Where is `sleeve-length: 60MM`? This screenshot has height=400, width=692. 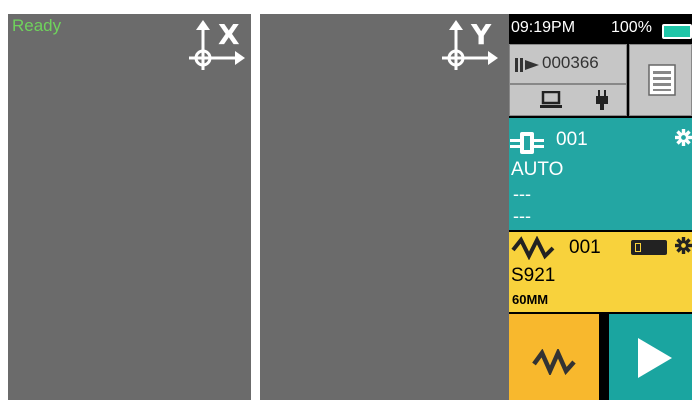
sleeve-length: 60MM is located at coordinates (530, 299).